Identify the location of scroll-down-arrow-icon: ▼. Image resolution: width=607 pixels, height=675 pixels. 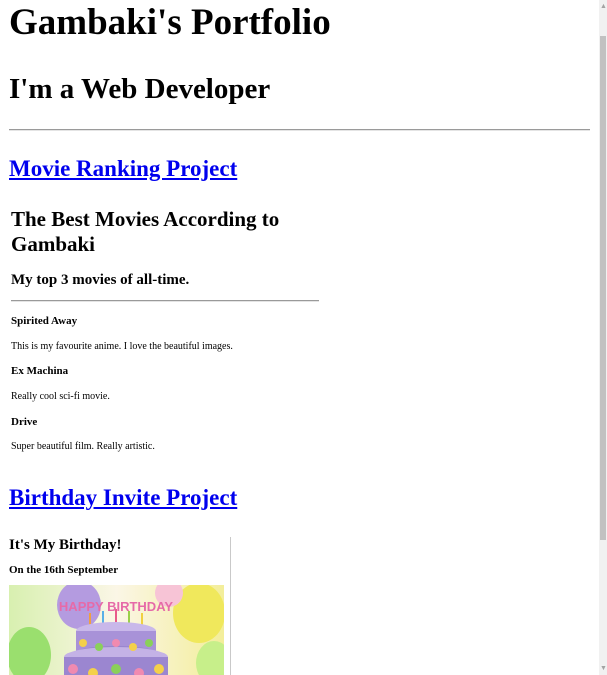
(603, 668).